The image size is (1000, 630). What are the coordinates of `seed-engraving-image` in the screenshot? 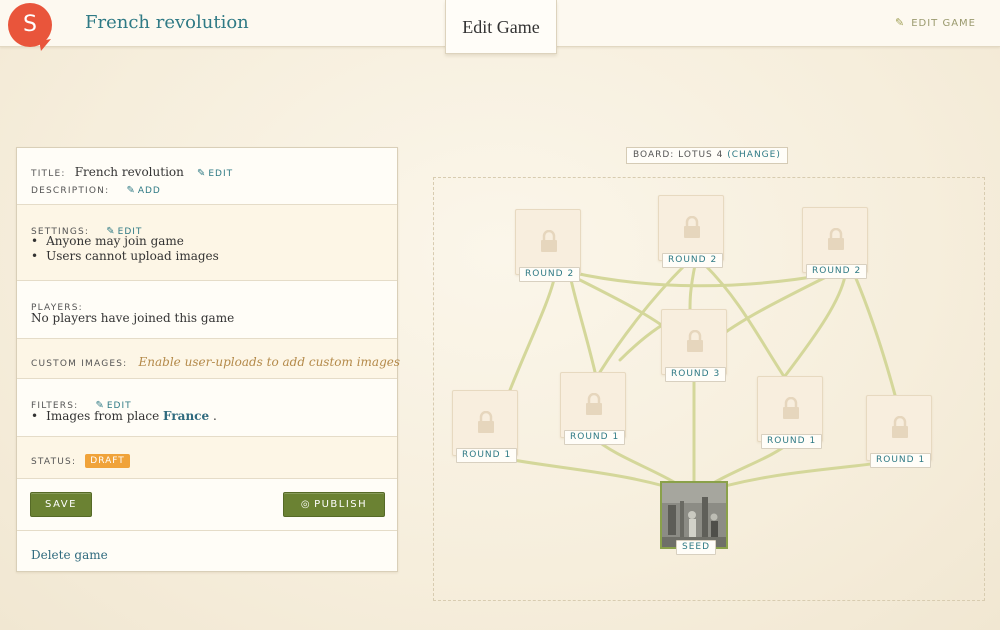 It's located at (694, 515).